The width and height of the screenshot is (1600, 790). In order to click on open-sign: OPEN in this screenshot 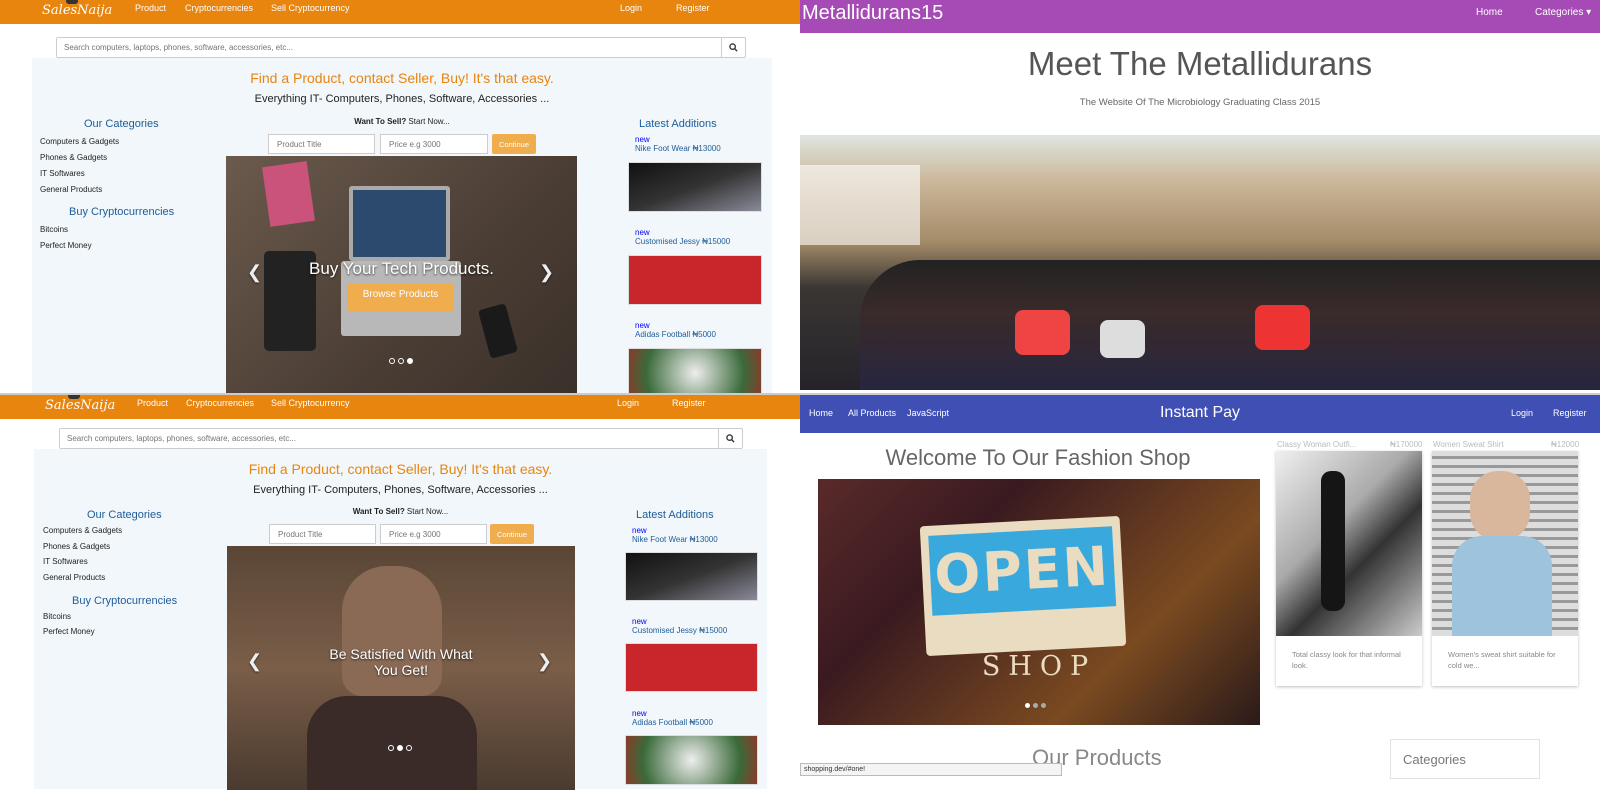, I will do `click(1023, 586)`.